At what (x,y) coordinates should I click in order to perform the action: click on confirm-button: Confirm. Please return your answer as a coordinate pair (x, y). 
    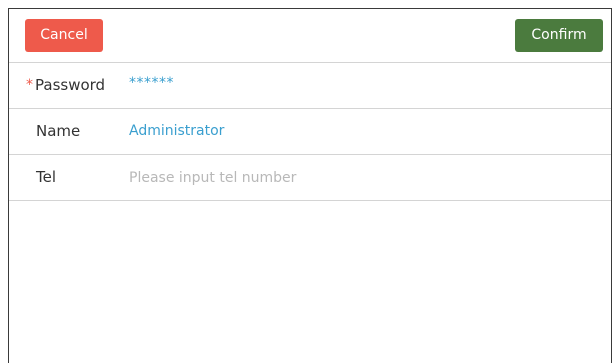
    Looking at the image, I should click on (559, 35).